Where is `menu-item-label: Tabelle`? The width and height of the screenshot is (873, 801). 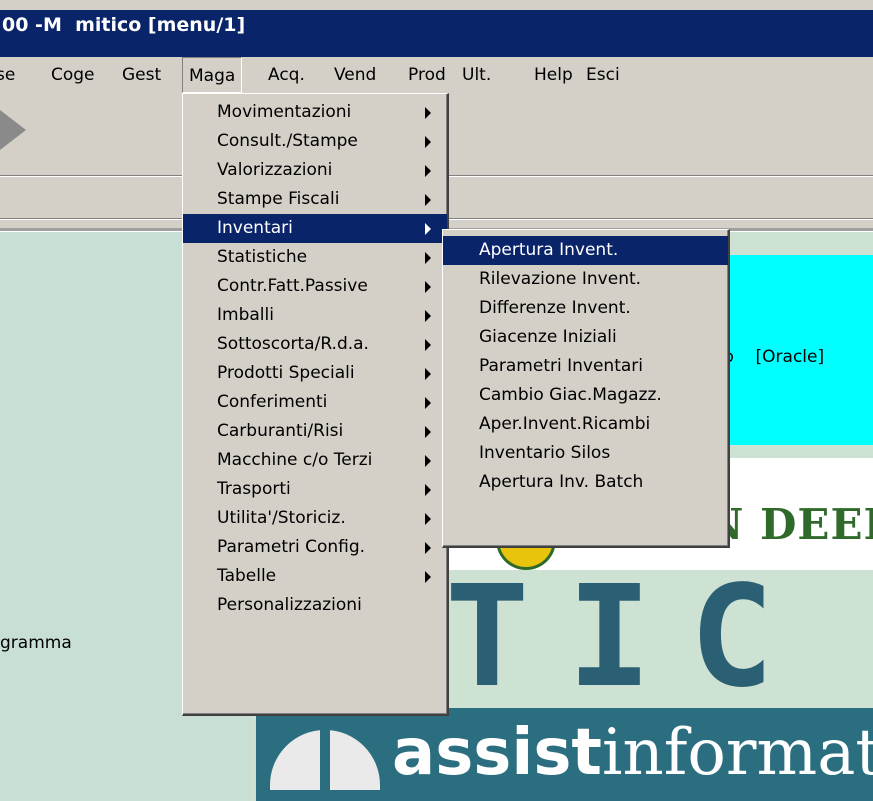
menu-item-label: Tabelle is located at coordinates (247, 576).